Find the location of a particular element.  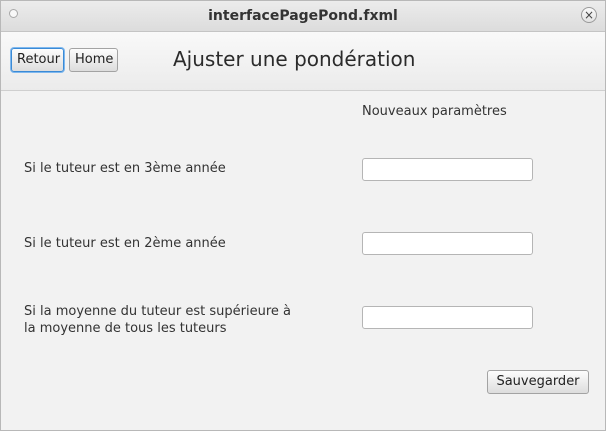

average-above-label-line2: la moyenne de tous les tuteurs is located at coordinates (125, 328).